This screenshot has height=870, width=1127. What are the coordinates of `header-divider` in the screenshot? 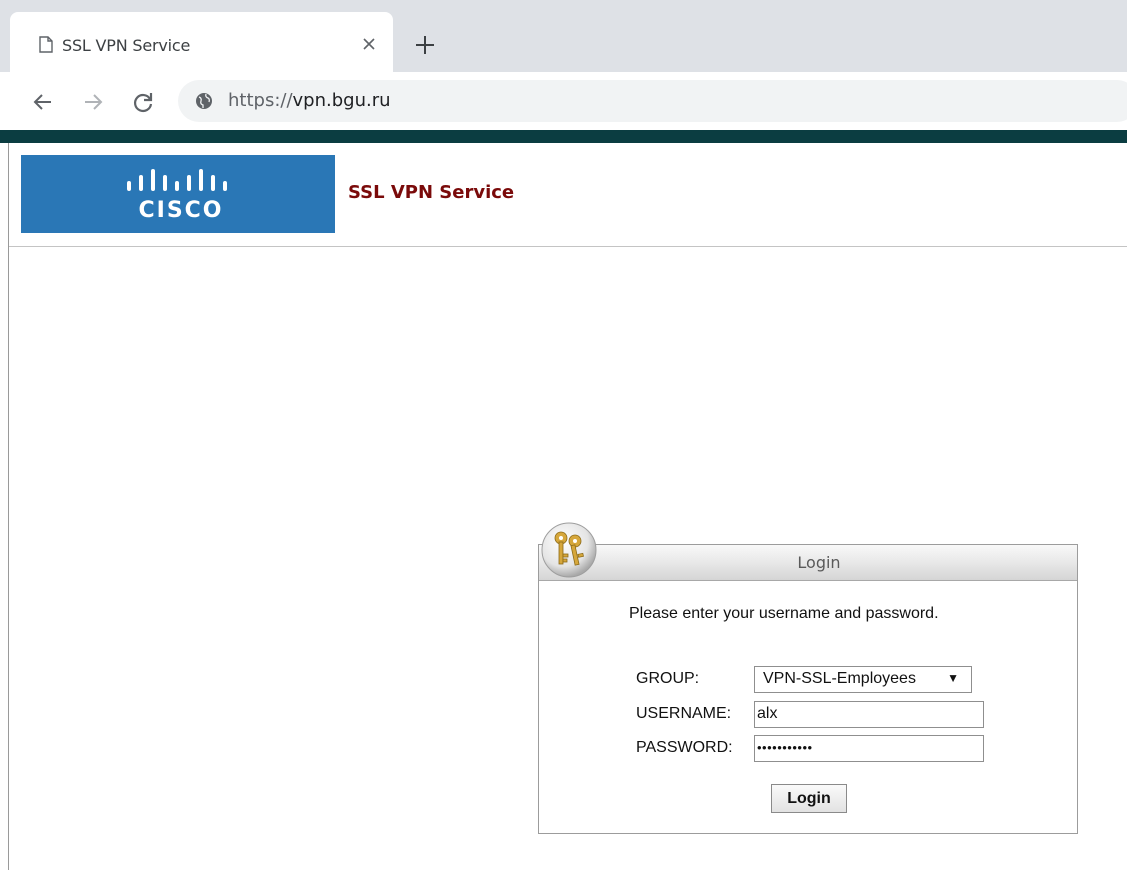 It's located at (568, 246).